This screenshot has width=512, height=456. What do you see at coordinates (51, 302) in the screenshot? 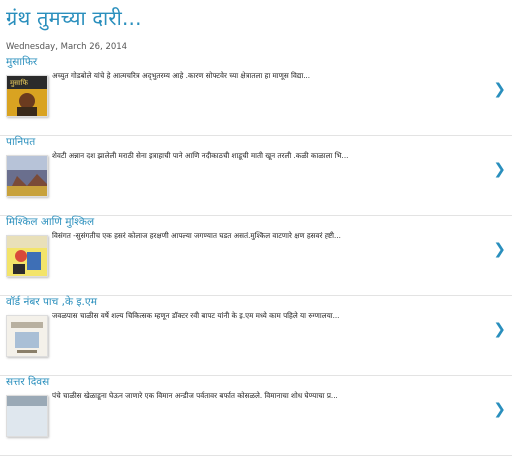
I see `post-title-link: वॉर्ड नंबर पाच ,के इ.एम` at bounding box center [51, 302].